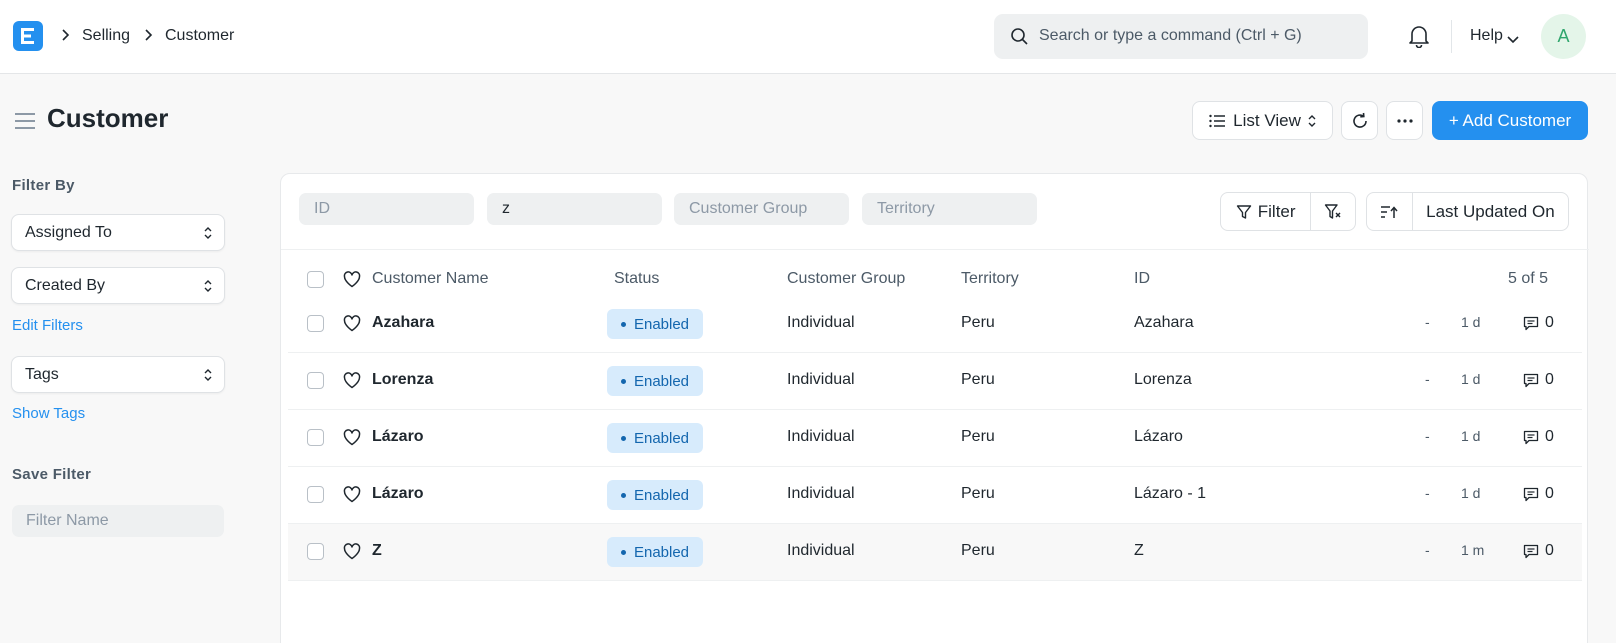 This screenshot has width=1616, height=643. Describe the element at coordinates (430, 279) in the screenshot. I see `header-customer-name: Customer Name` at that location.